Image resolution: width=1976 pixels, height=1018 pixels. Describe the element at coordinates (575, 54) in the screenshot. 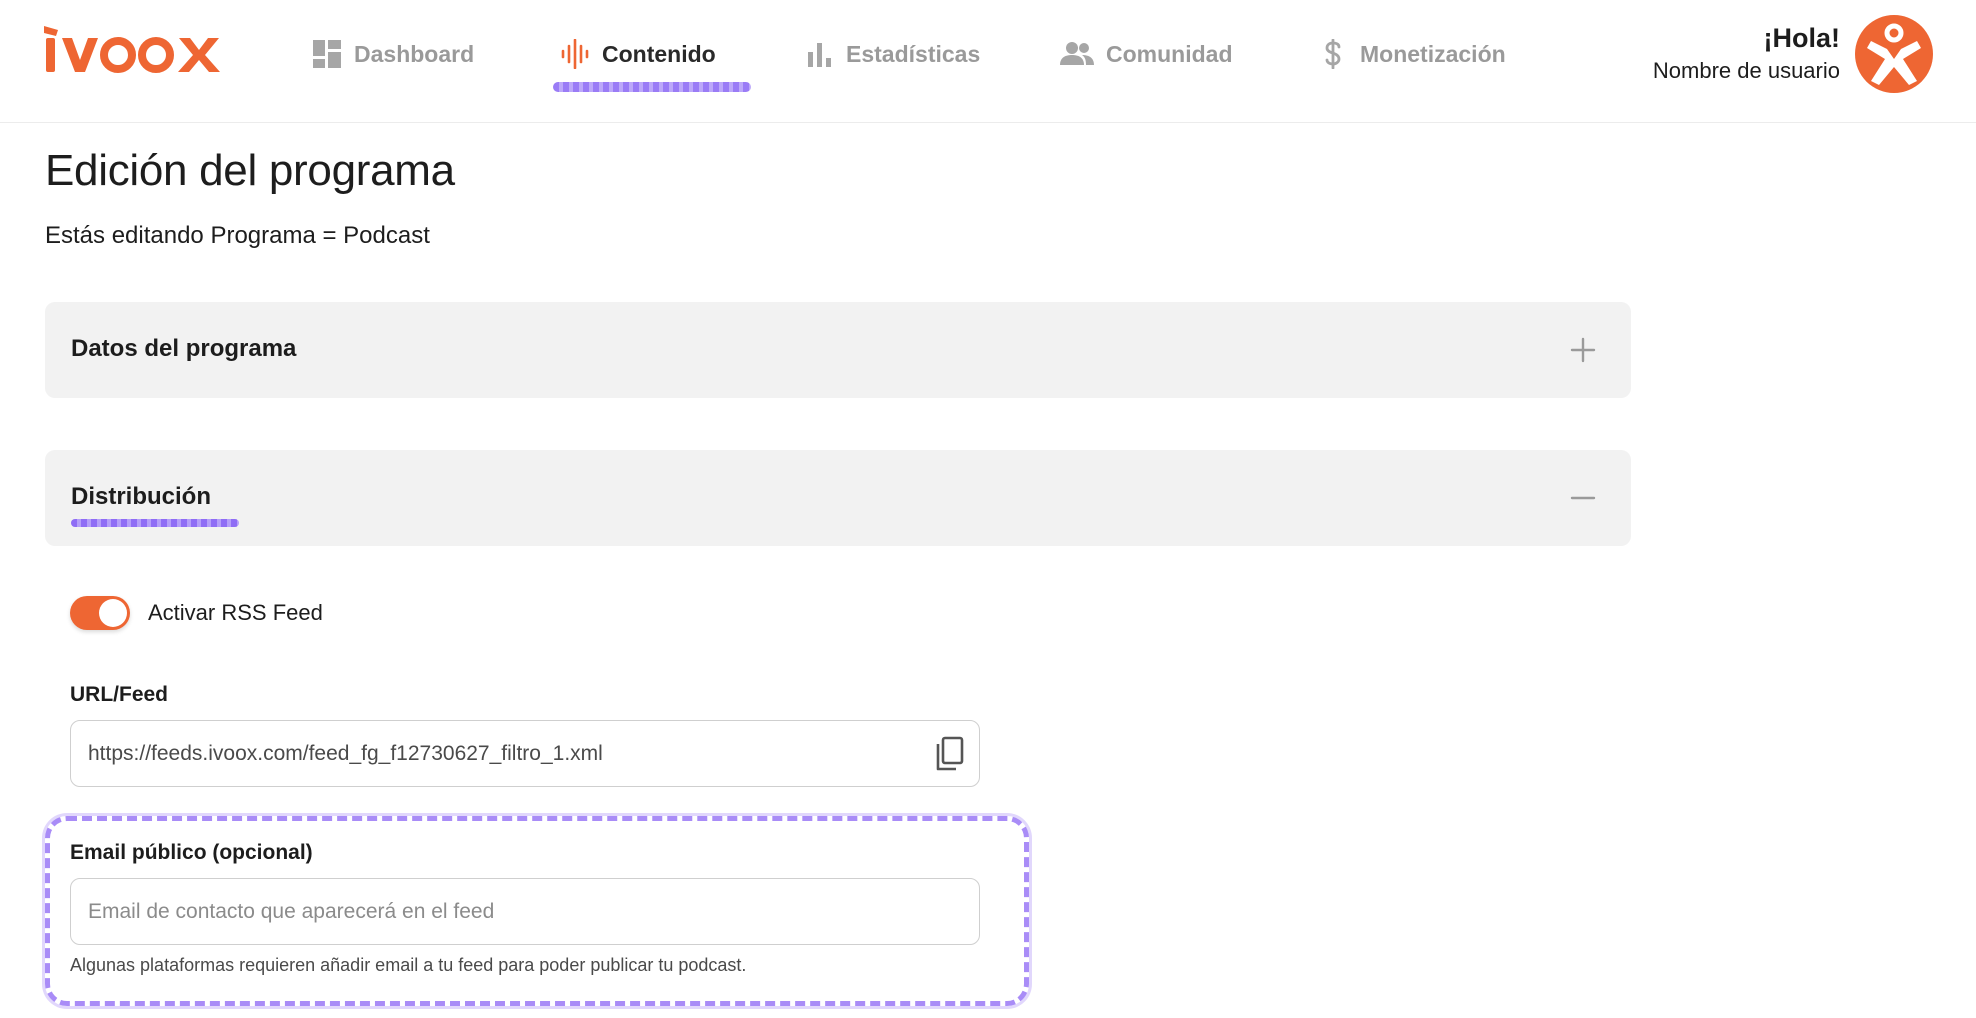

I see `audio-wave-icon` at that location.